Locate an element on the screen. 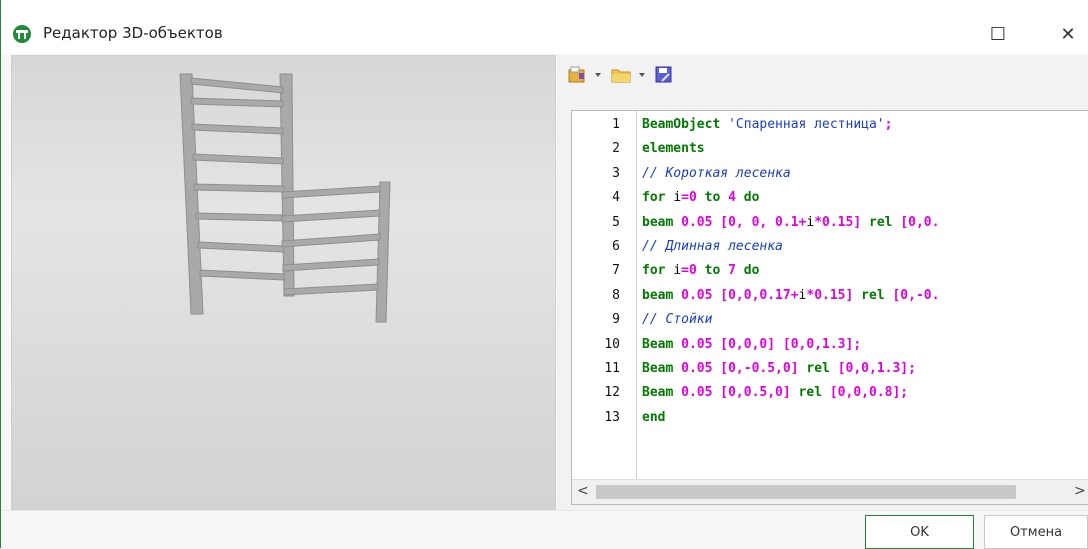  code-token: 0.05 [0,0.5,0] is located at coordinates (740, 393).